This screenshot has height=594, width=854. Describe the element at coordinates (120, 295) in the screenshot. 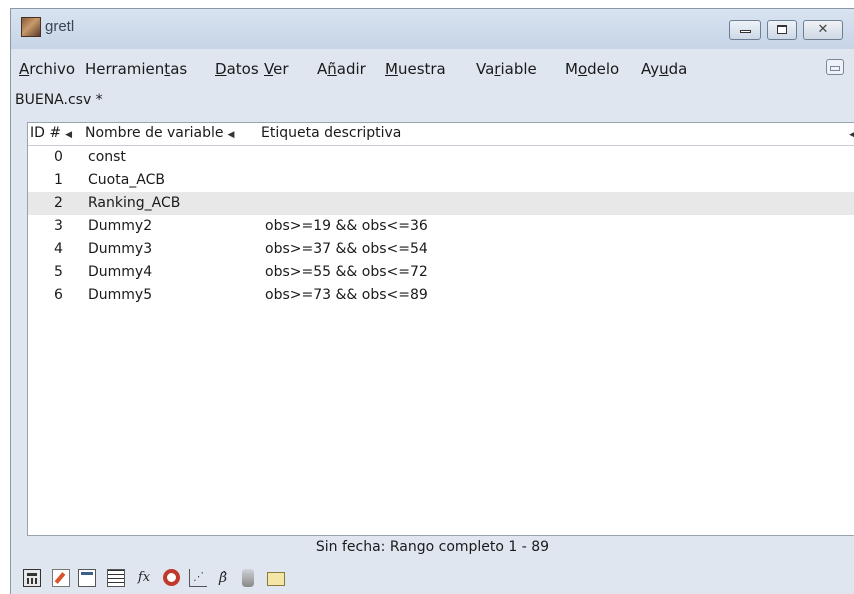

I see `variable-name: Dummy5` at that location.